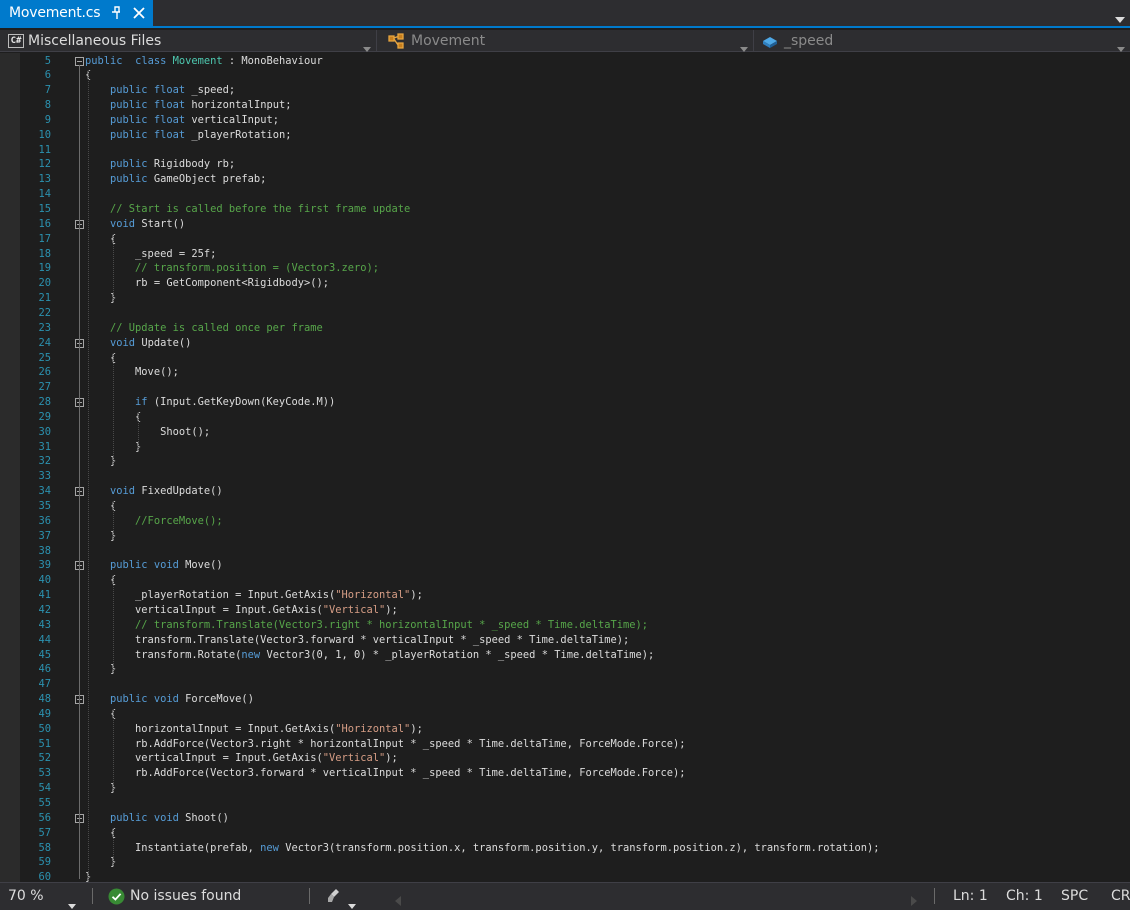 Image resolution: width=1130 pixels, height=910 pixels. Describe the element at coordinates (565, 818) in the screenshot. I see `code-line: 56 public void Shoot()` at that location.